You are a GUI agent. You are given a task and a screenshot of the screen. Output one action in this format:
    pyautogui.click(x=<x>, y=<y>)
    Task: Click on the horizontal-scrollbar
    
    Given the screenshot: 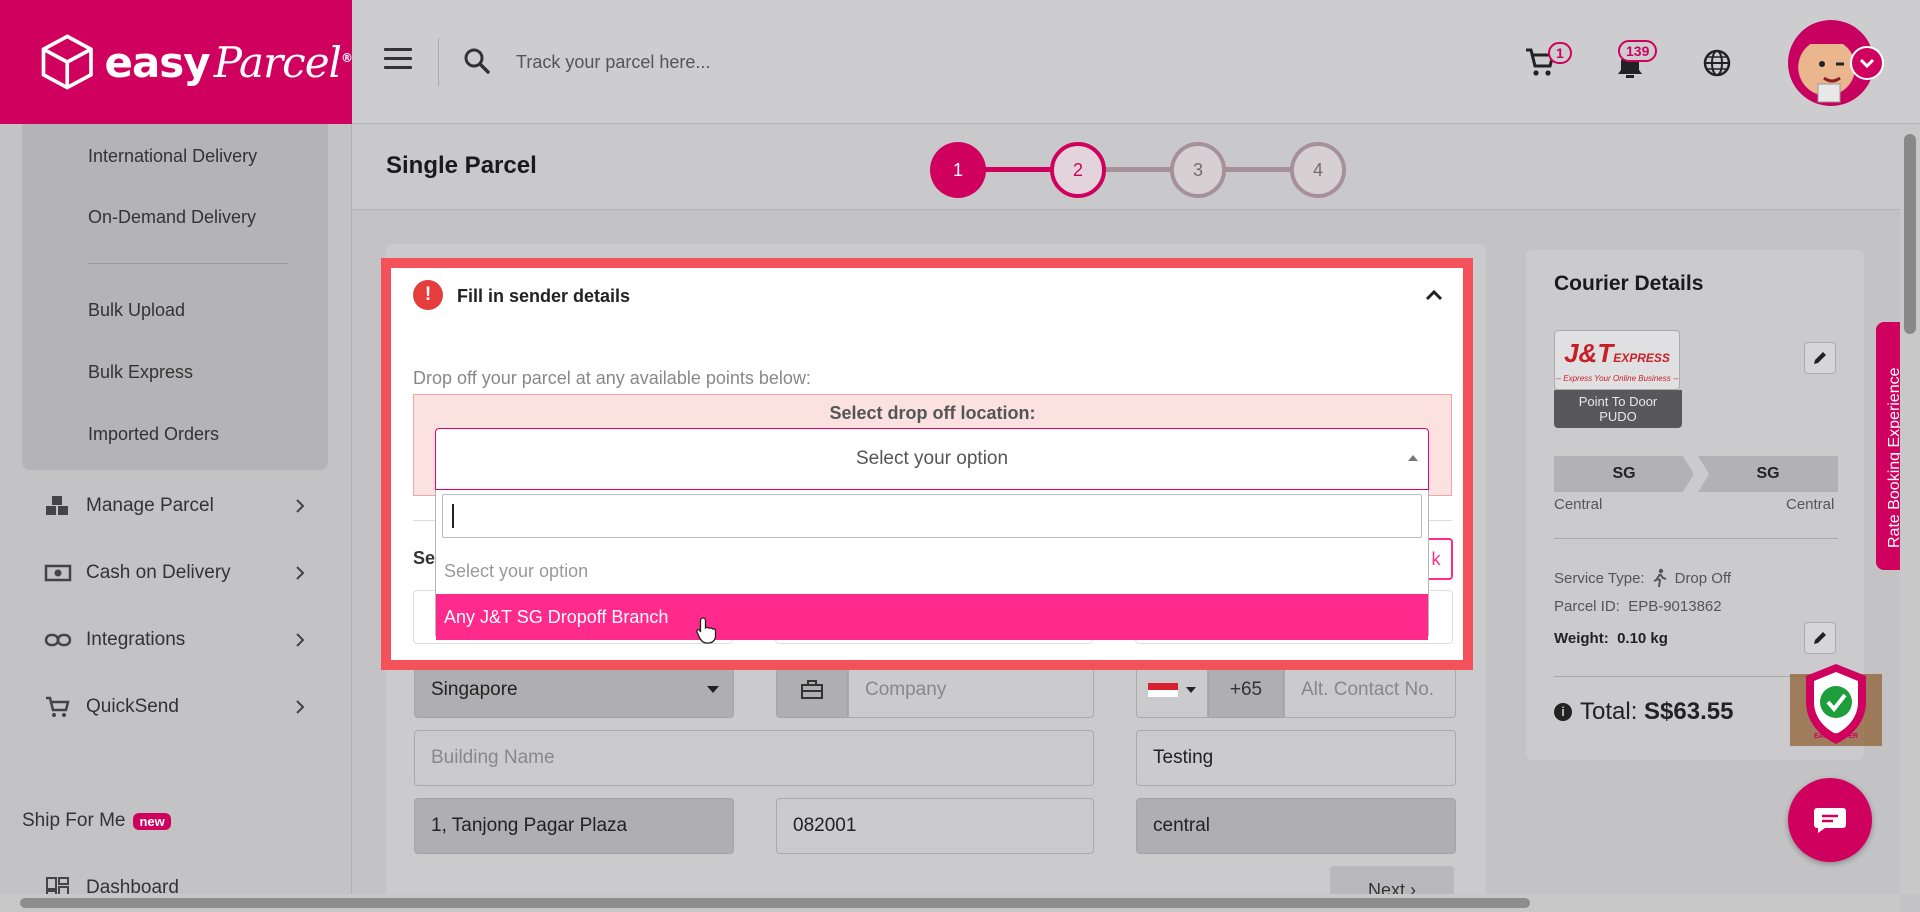 What is the action you would take?
    pyautogui.click(x=950, y=903)
    